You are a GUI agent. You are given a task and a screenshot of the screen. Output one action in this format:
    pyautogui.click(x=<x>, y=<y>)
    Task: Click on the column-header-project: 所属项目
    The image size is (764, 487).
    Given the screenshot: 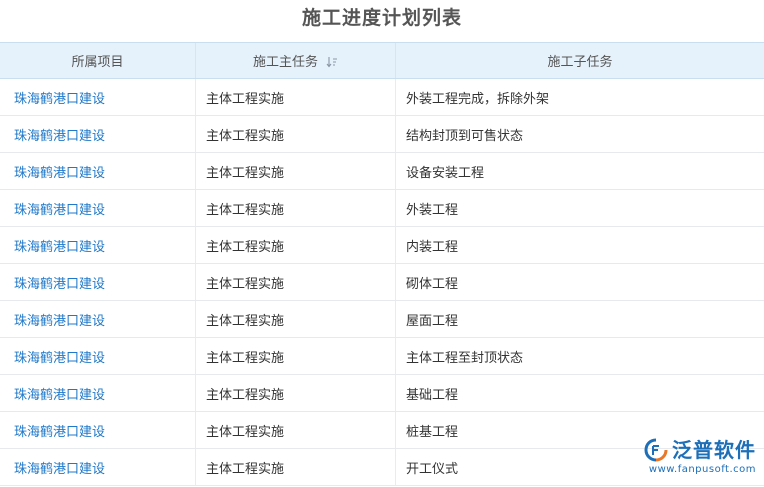 What is the action you would take?
    pyautogui.click(x=98, y=60)
    